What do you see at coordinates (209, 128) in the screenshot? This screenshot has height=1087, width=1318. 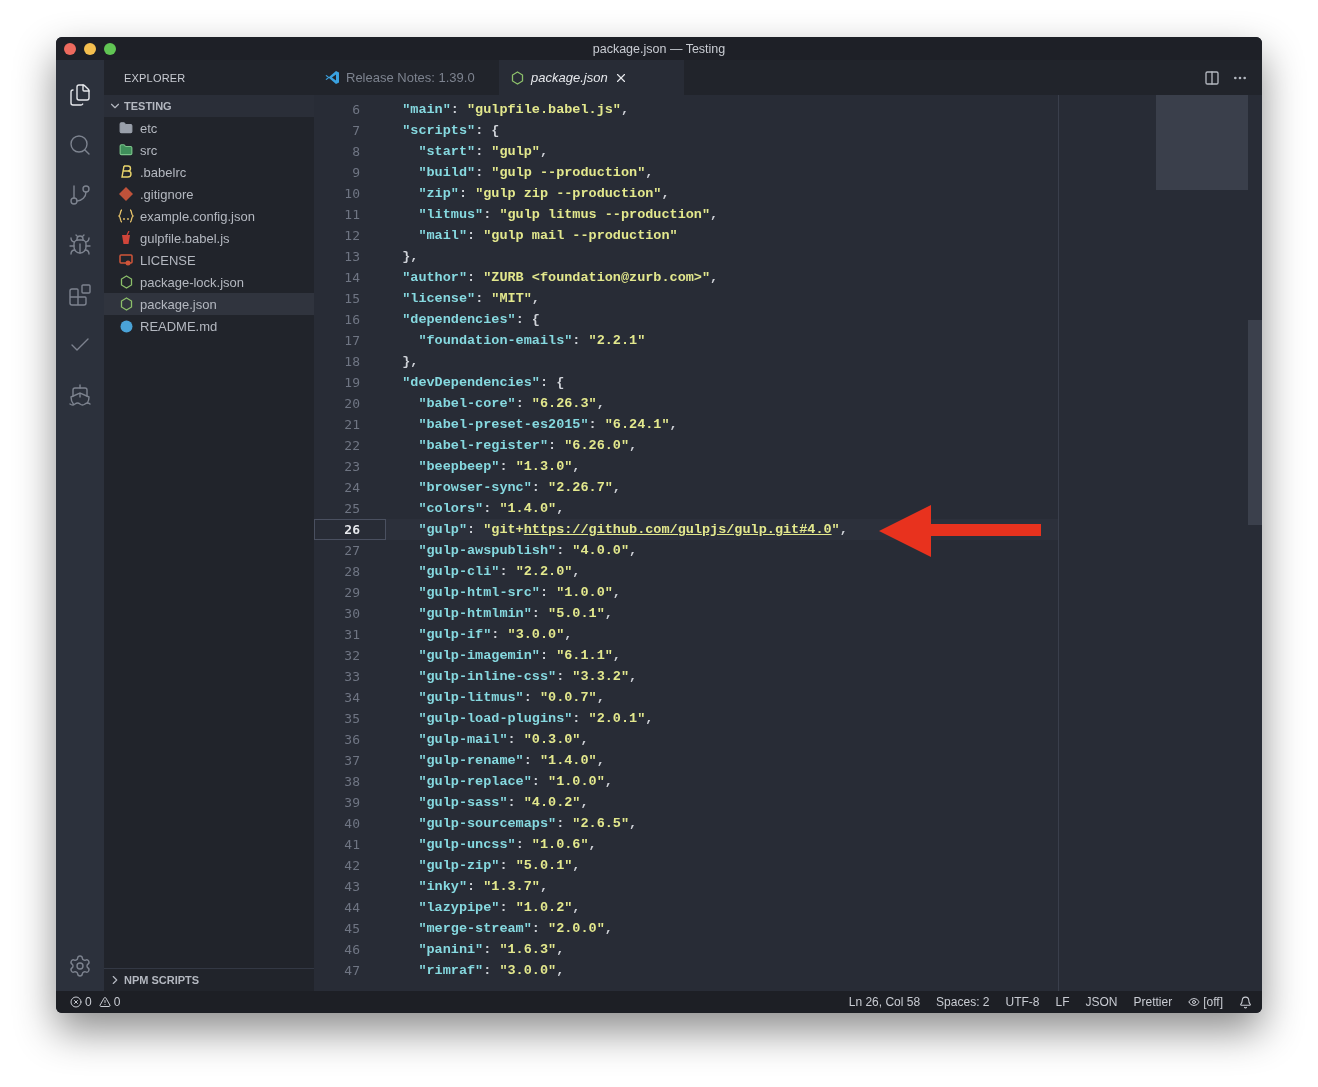 I see `file-item: etc` at bounding box center [209, 128].